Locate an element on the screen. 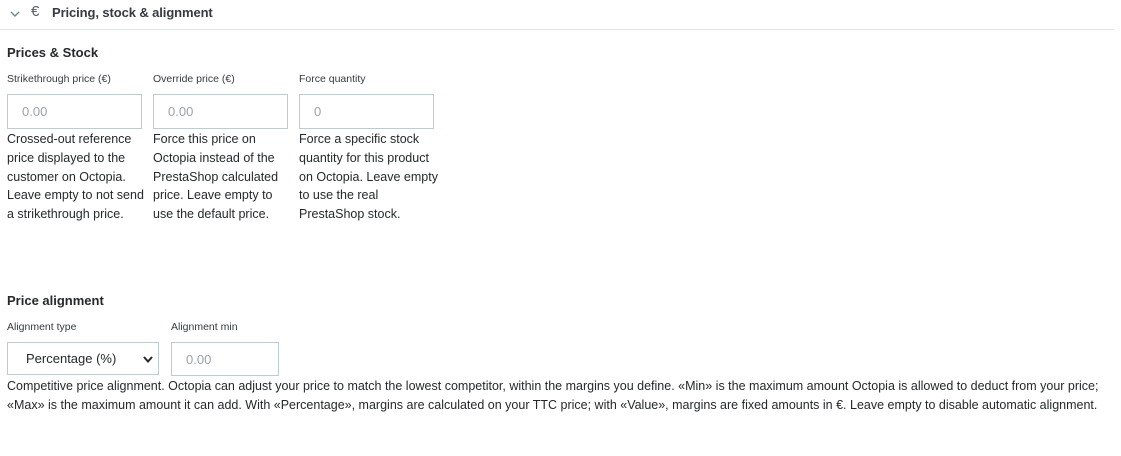 This screenshot has height=456, width=1121. section-title: Pricing, stock & alignment is located at coordinates (132, 12).